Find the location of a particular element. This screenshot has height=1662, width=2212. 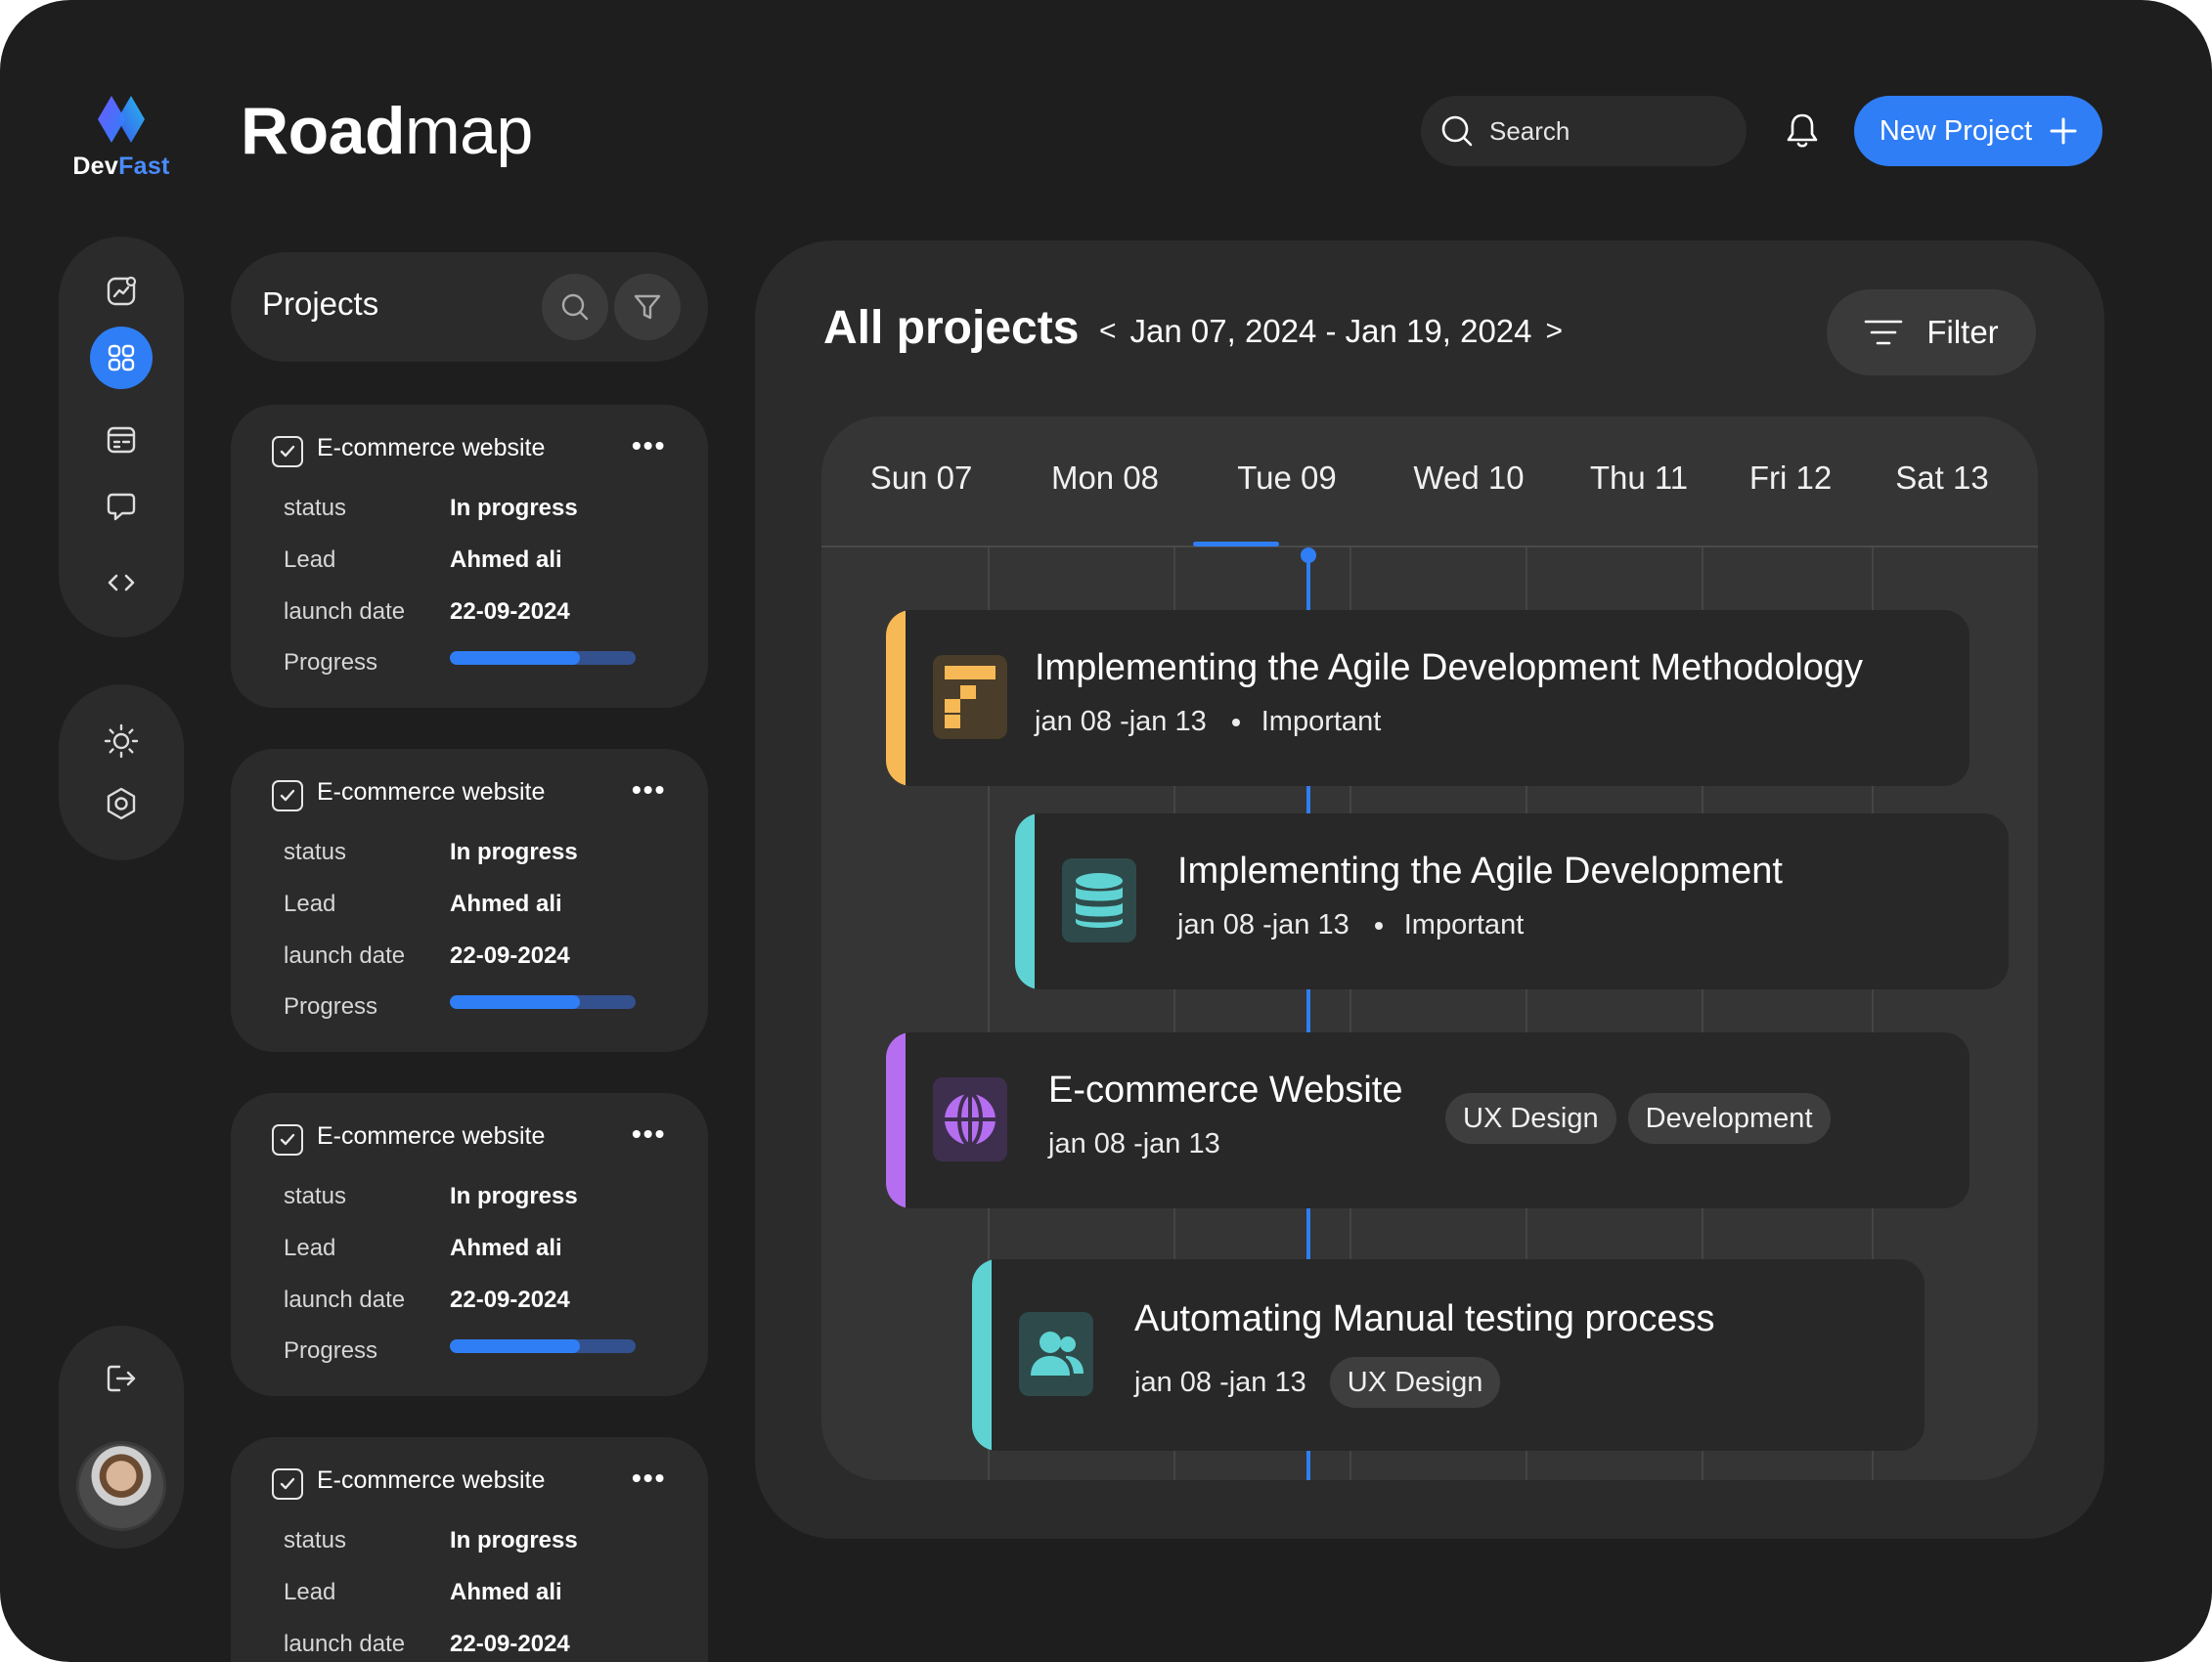

day-label: Tue 09 is located at coordinates (1287, 478).